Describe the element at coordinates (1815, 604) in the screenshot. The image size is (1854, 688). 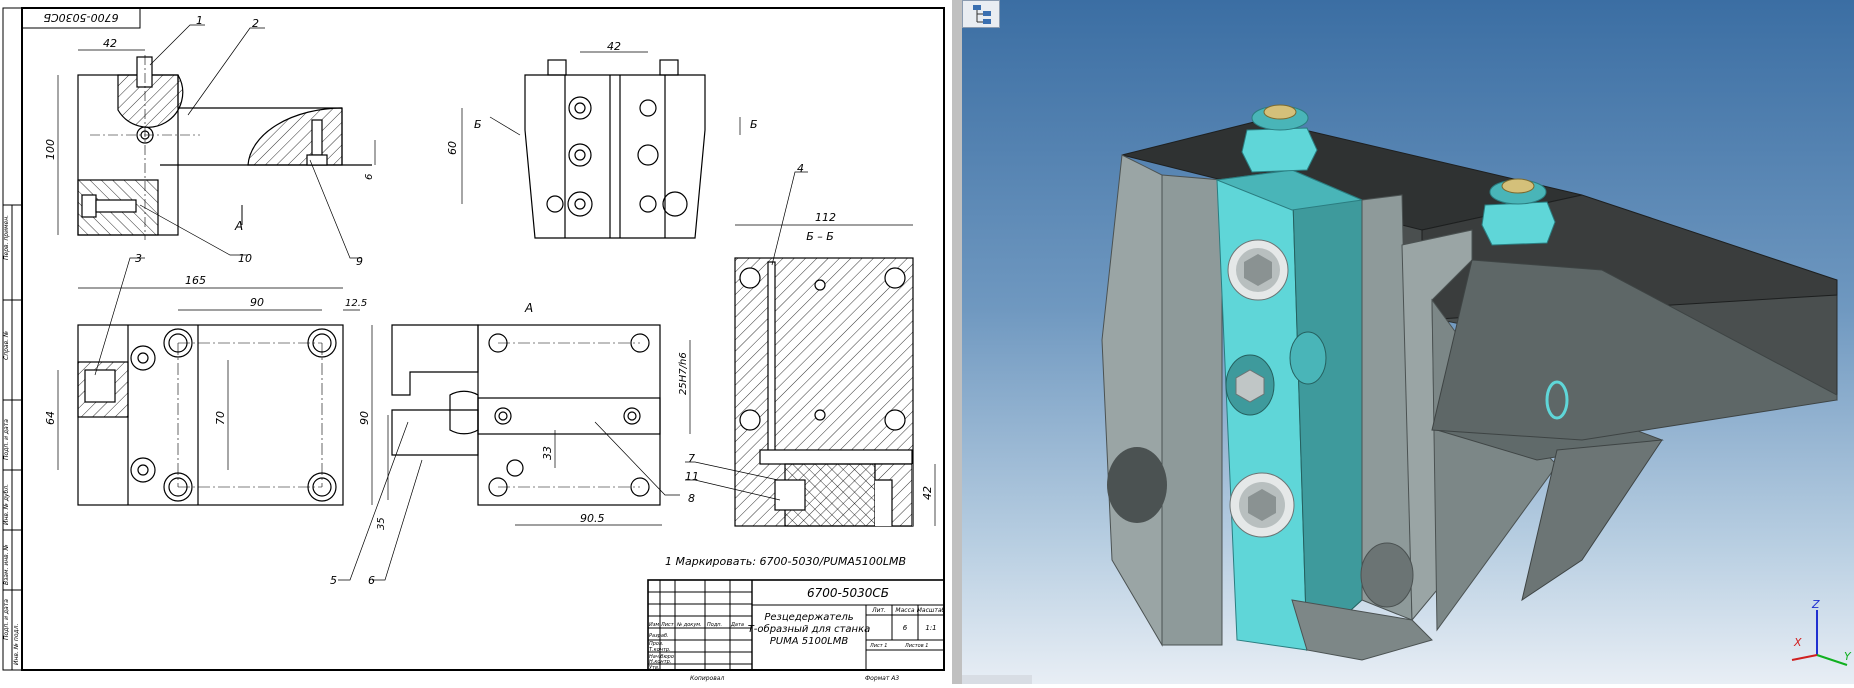
I see `axis-z-label: Z` at that location.